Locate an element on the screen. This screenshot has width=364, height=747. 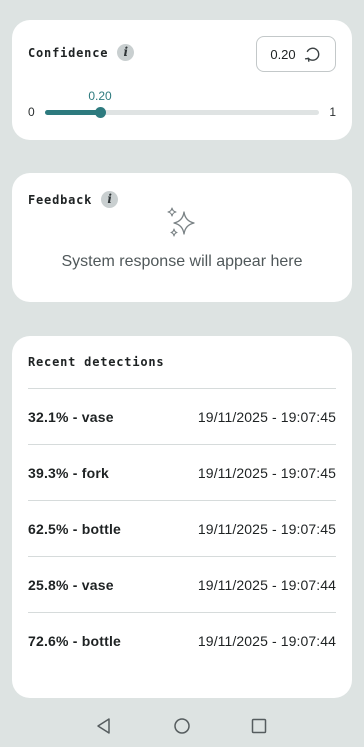
confidence-header: Confidence i is located at coordinates (81, 52).